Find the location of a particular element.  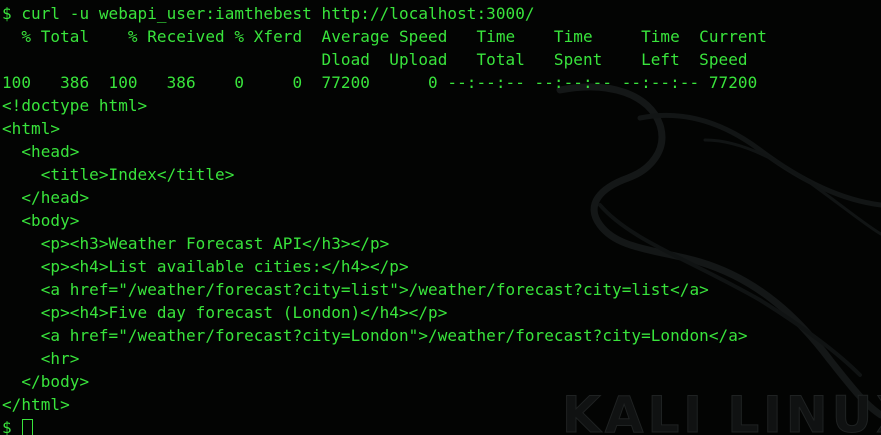

terminal-line: <p><h3>Weather Forecast API</h3></p> is located at coordinates (196, 243).